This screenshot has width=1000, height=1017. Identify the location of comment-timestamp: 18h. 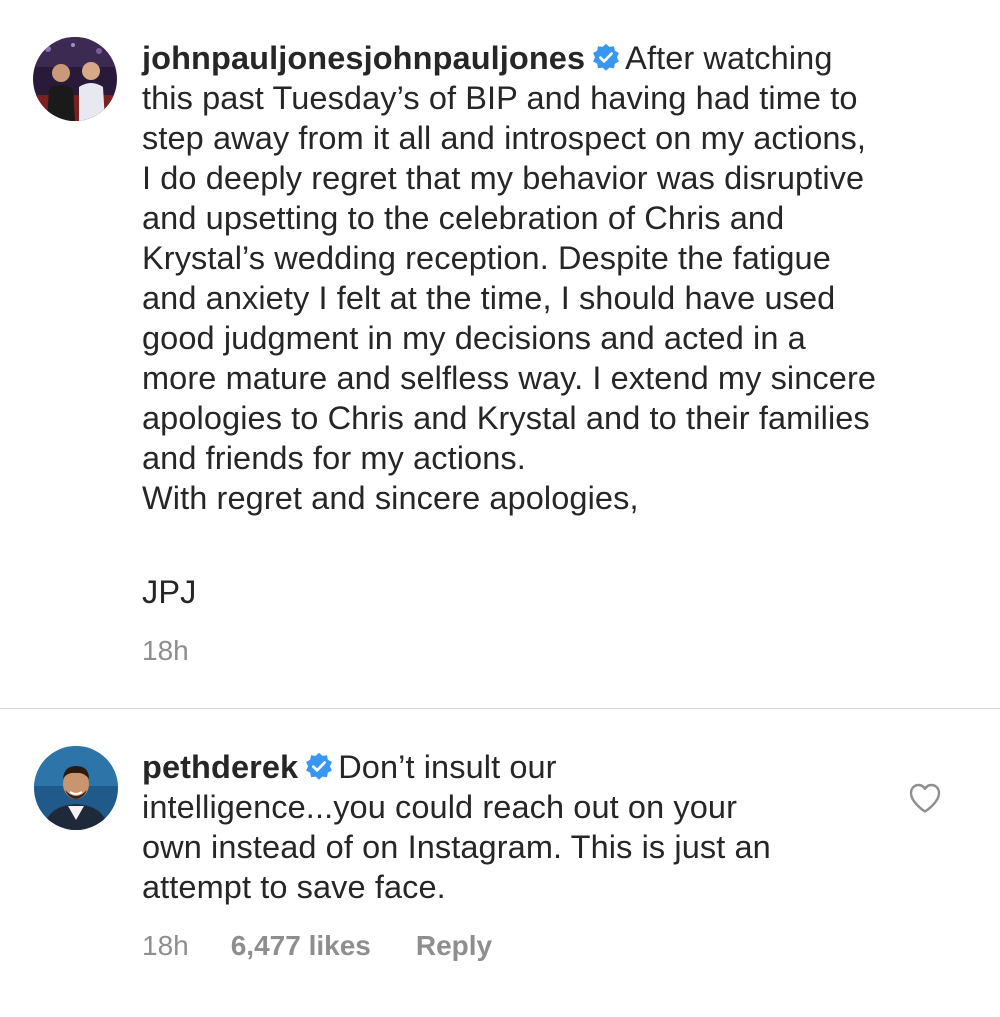
(165, 945).